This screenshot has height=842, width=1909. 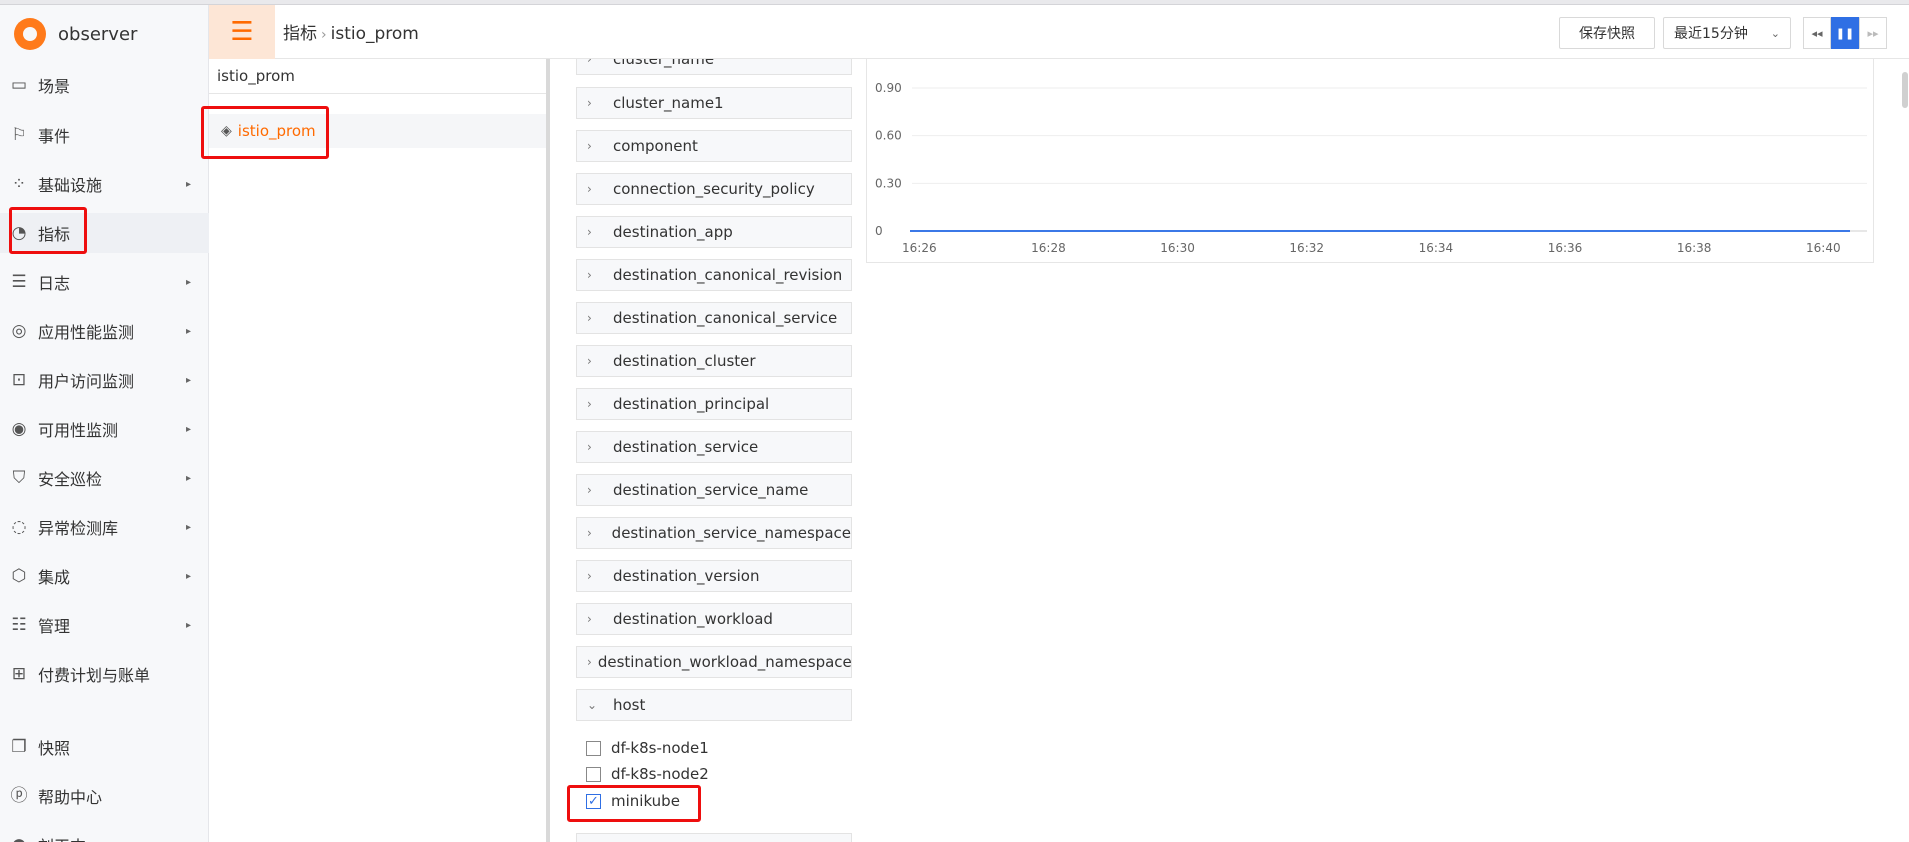 What do you see at coordinates (655, 146) in the screenshot?
I see `filter-tag-label: component` at bounding box center [655, 146].